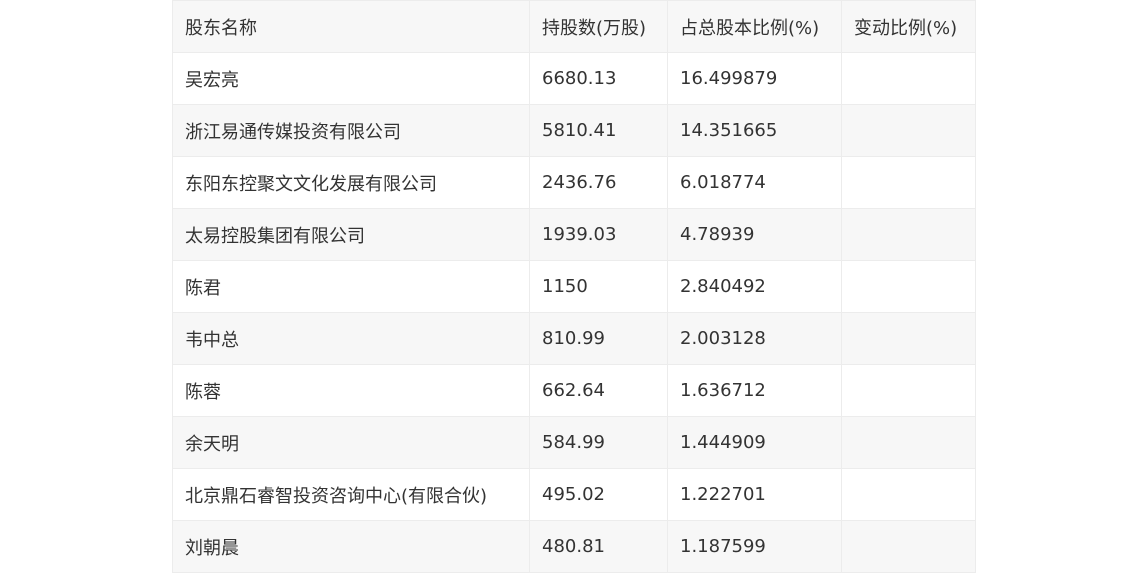 This screenshot has width=1148, height=576. I want to click on header-shareholder-name: 股东名称, so click(351, 26).